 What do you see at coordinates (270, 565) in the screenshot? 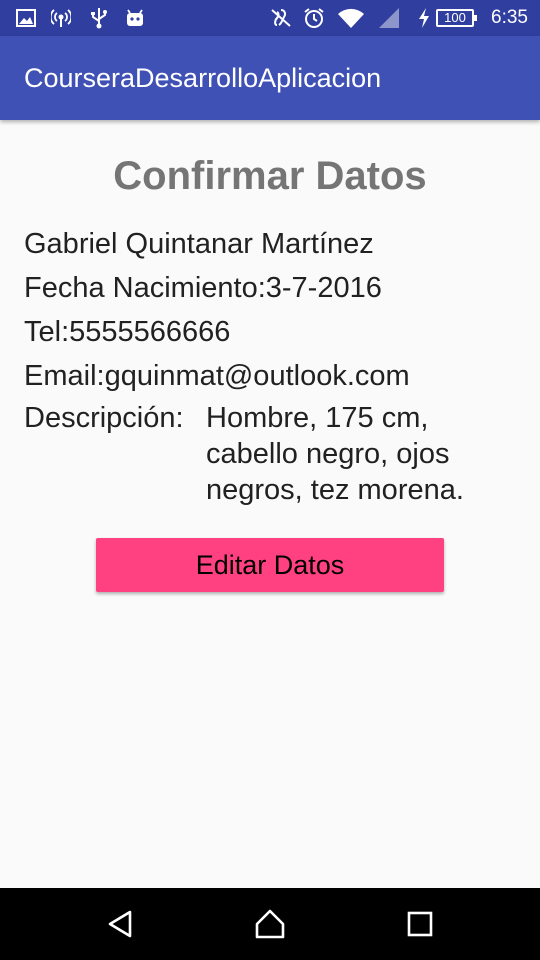
I see `edit-data-button: Editar Datos` at bounding box center [270, 565].